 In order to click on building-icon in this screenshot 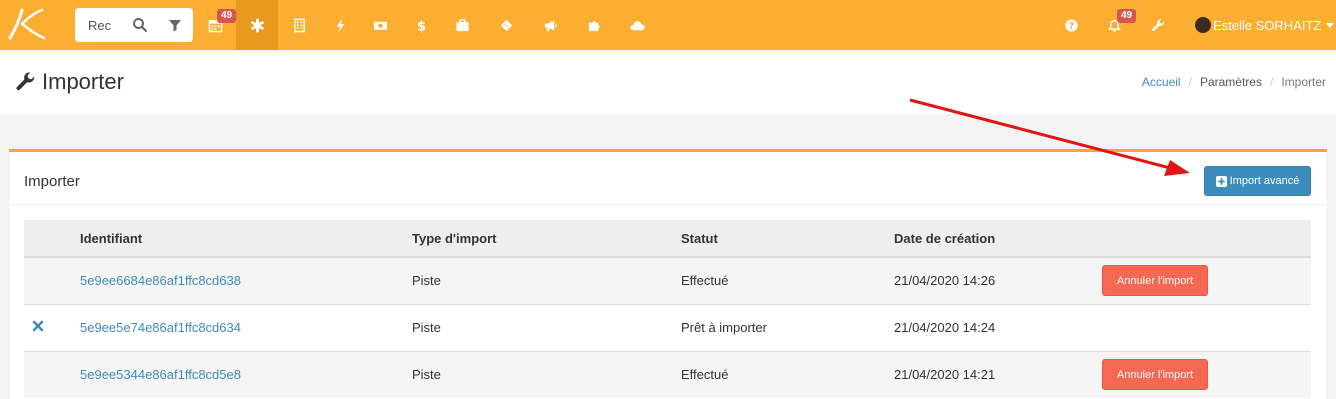, I will do `click(299, 25)`.